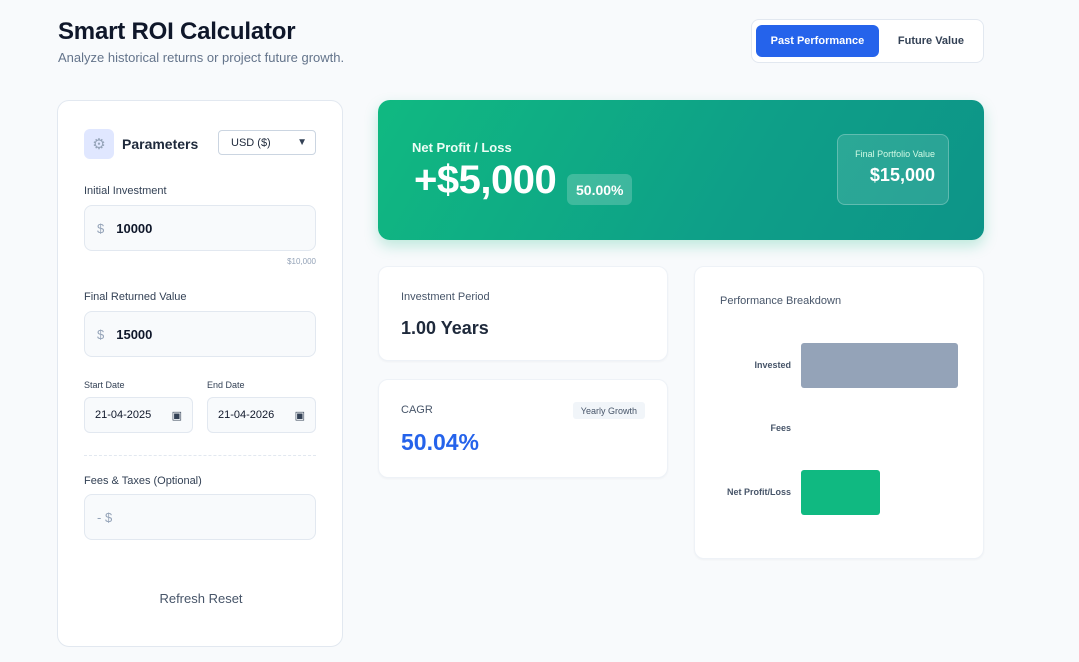 The width and height of the screenshot is (1079, 662). Describe the element at coordinates (134, 334) in the screenshot. I see `final-value-value: 15000` at that location.